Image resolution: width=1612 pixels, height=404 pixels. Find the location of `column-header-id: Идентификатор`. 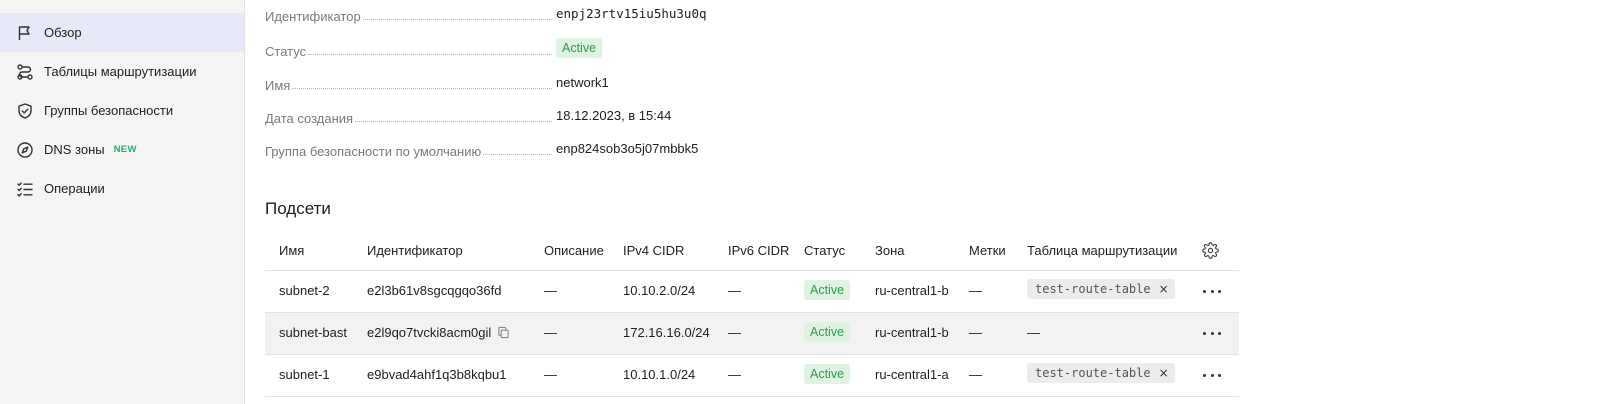

column-header-id: Идентификатор is located at coordinates (415, 250).